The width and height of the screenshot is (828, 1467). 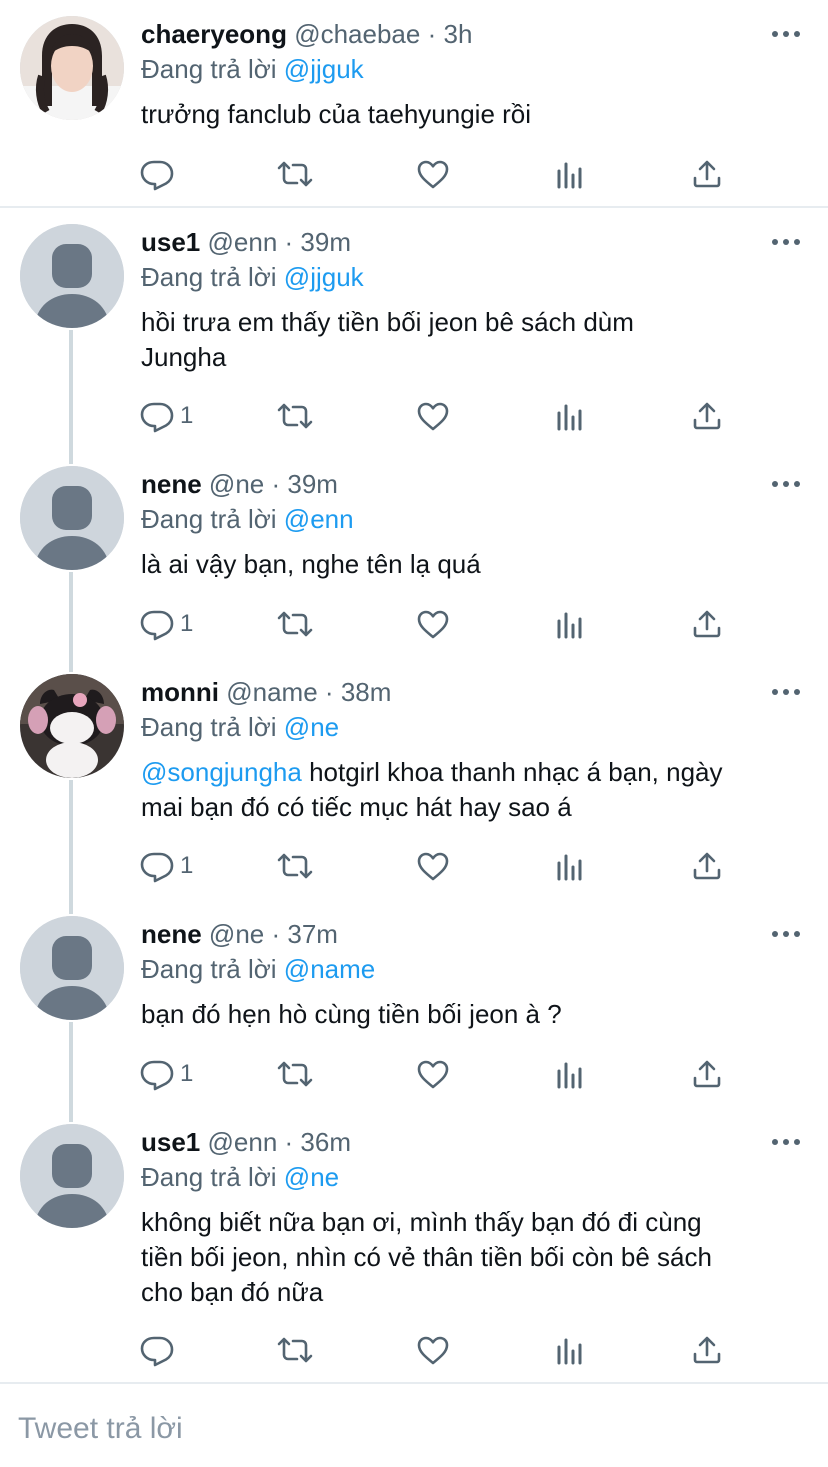 I want to click on replying-to: Đang trả lời @ne, so click(x=240, y=1177).